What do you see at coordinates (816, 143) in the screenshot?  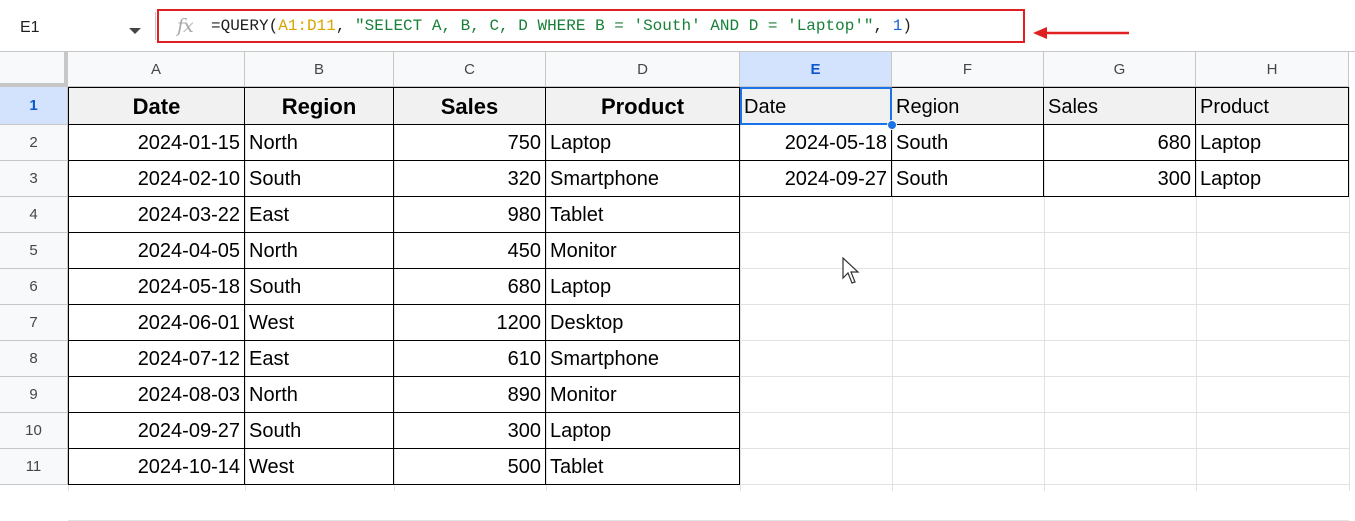 I see `cell-e2: 2024-05-18` at bounding box center [816, 143].